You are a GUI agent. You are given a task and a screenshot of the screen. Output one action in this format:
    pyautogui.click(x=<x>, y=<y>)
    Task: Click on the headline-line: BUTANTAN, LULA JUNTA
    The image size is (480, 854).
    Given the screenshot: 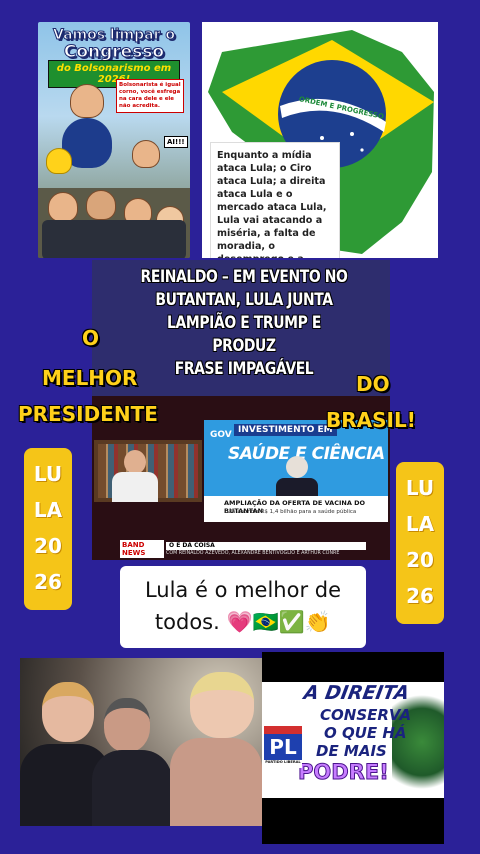 What is the action you would take?
    pyautogui.click(x=244, y=300)
    